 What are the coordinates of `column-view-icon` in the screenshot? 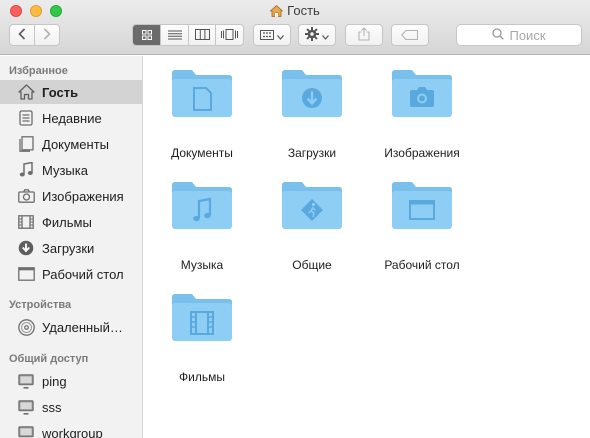 It's located at (202, 35).